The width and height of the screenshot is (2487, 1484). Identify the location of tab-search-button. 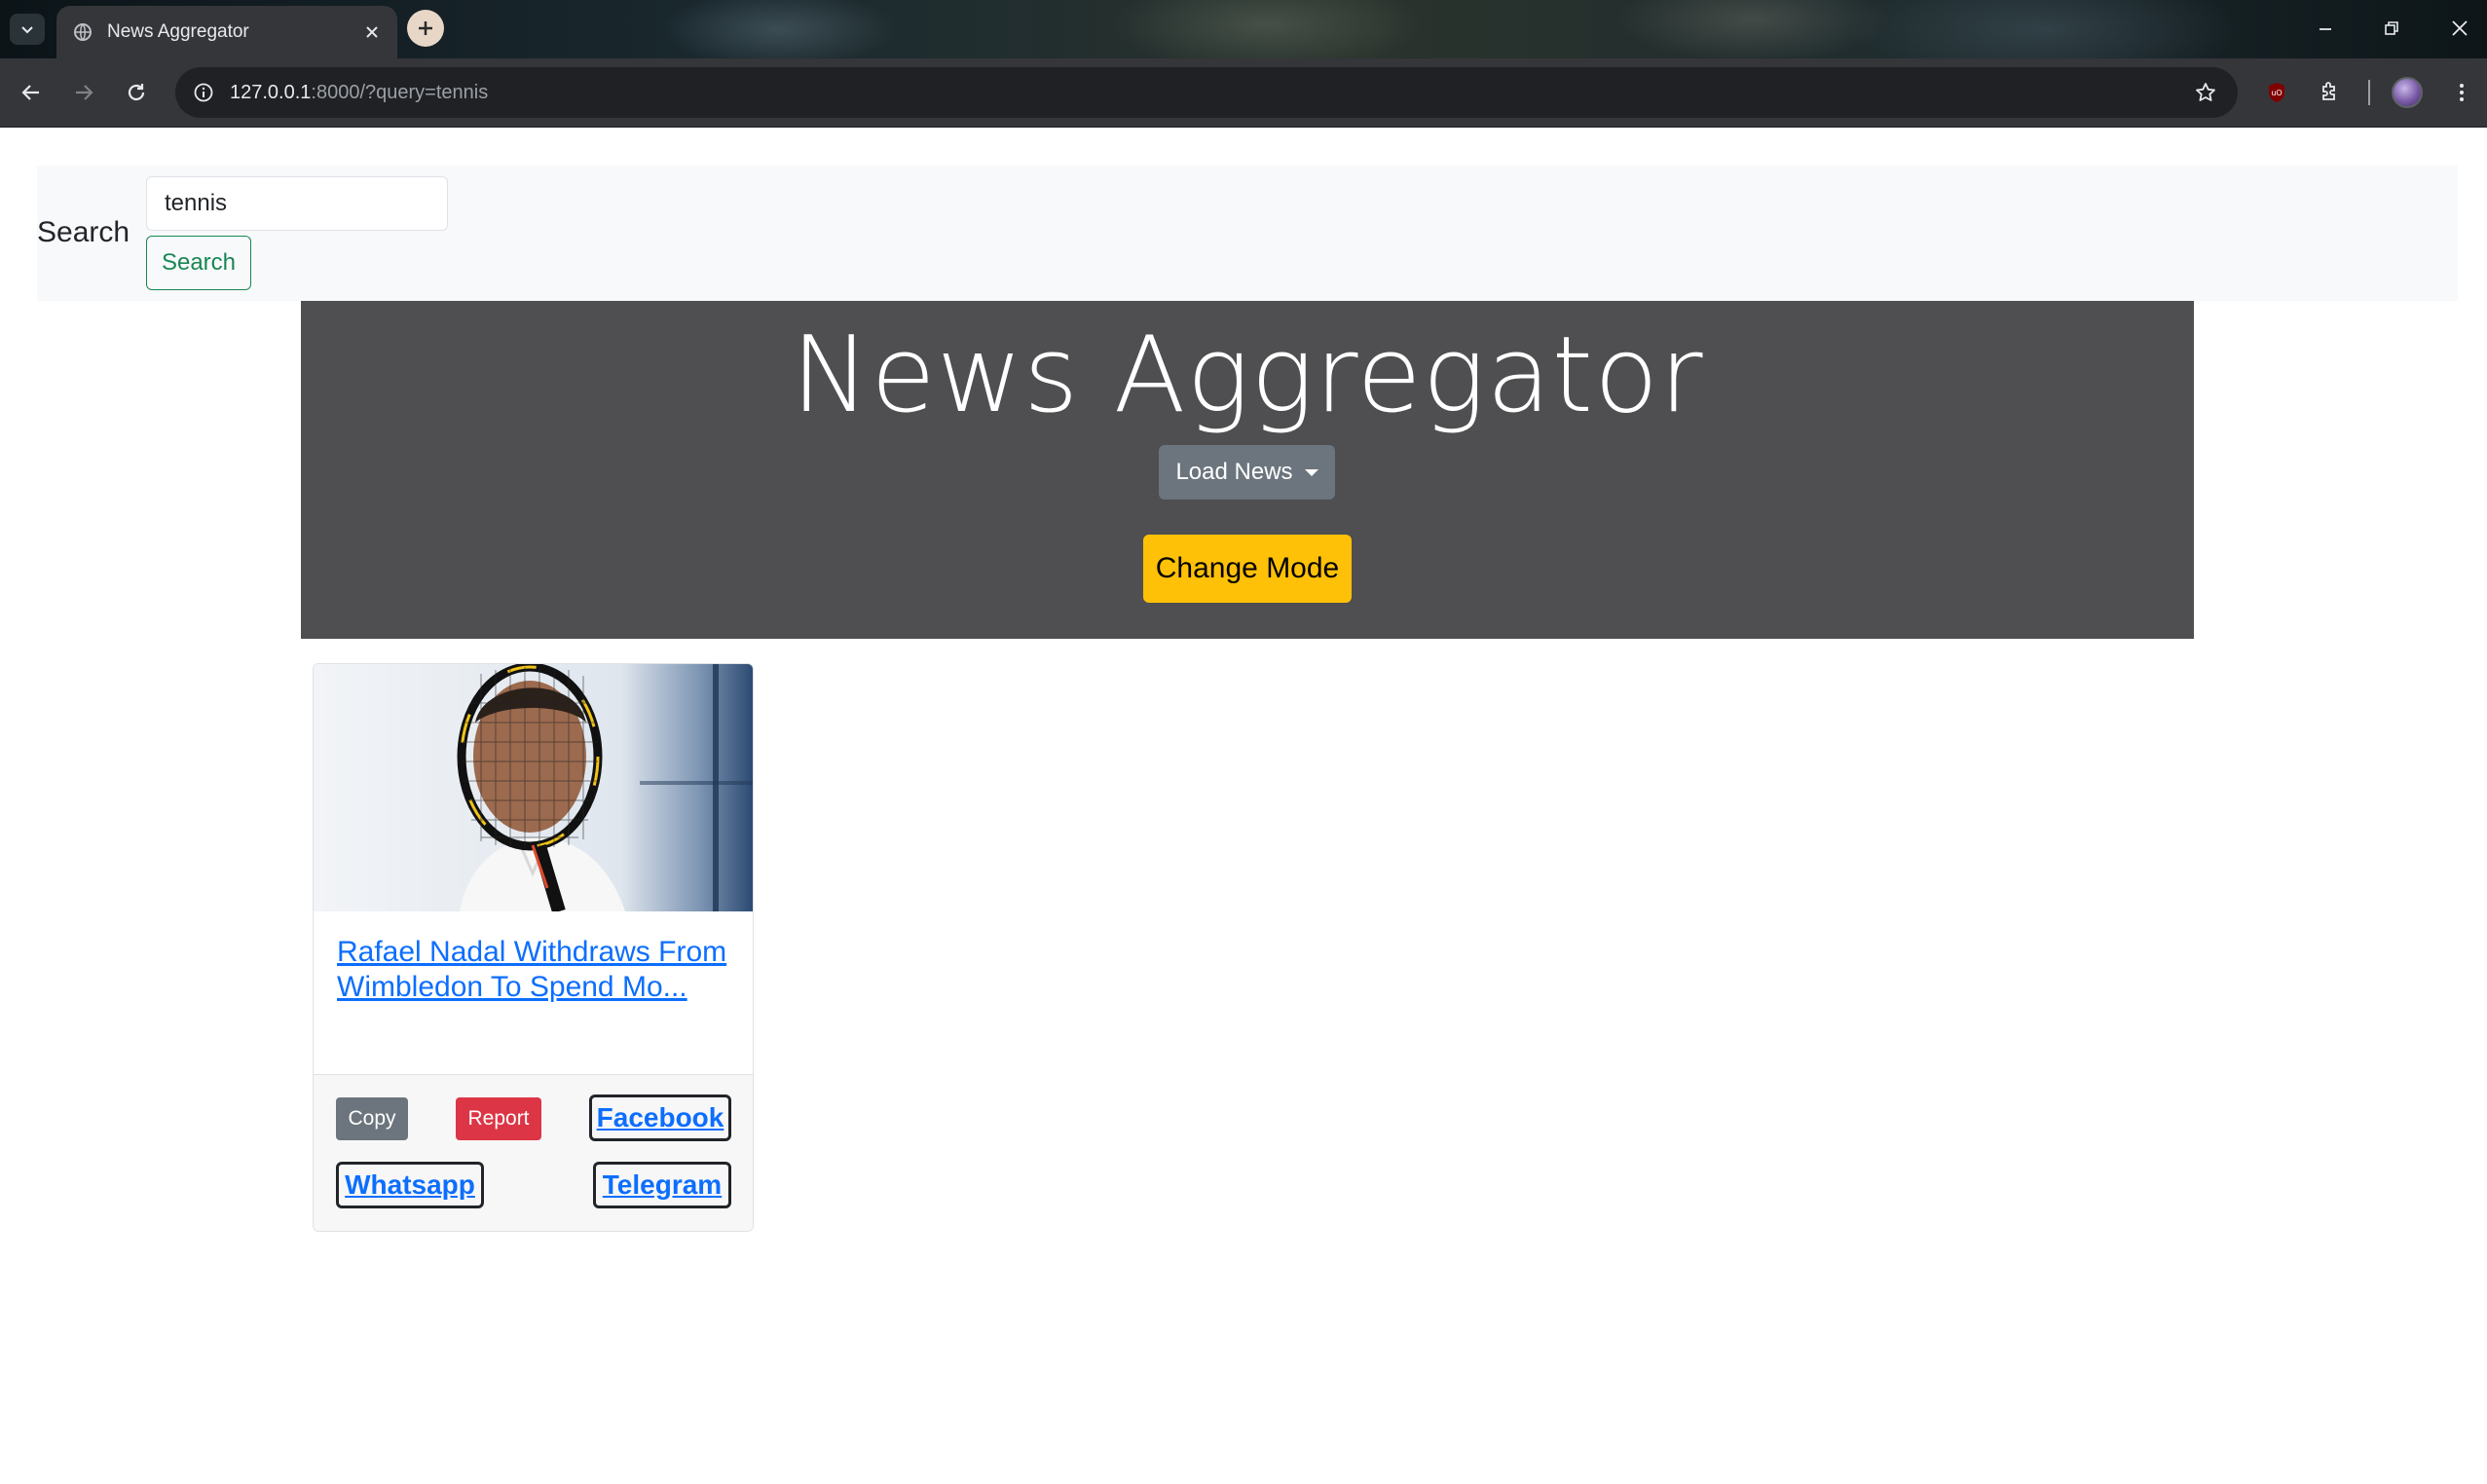
(27, 29).